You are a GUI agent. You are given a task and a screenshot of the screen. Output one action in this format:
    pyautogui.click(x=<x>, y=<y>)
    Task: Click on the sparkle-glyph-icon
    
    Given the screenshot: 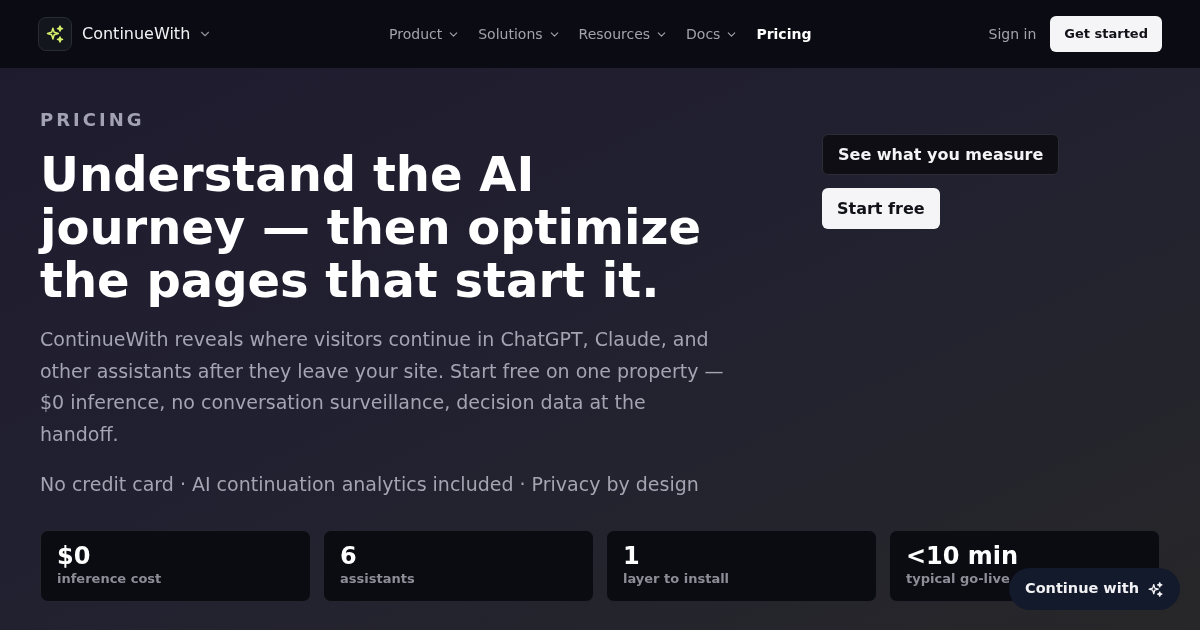 What is the action you would take?
    pyautogui.click(x=55, y=34)
    